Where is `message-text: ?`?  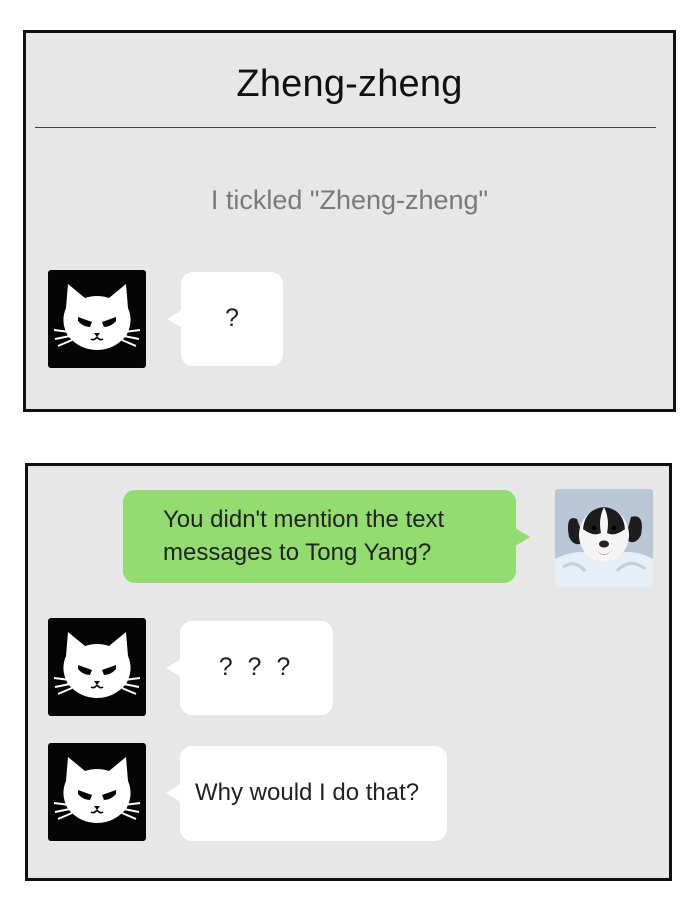
message-text: ? is located at coordinates (232, 318).